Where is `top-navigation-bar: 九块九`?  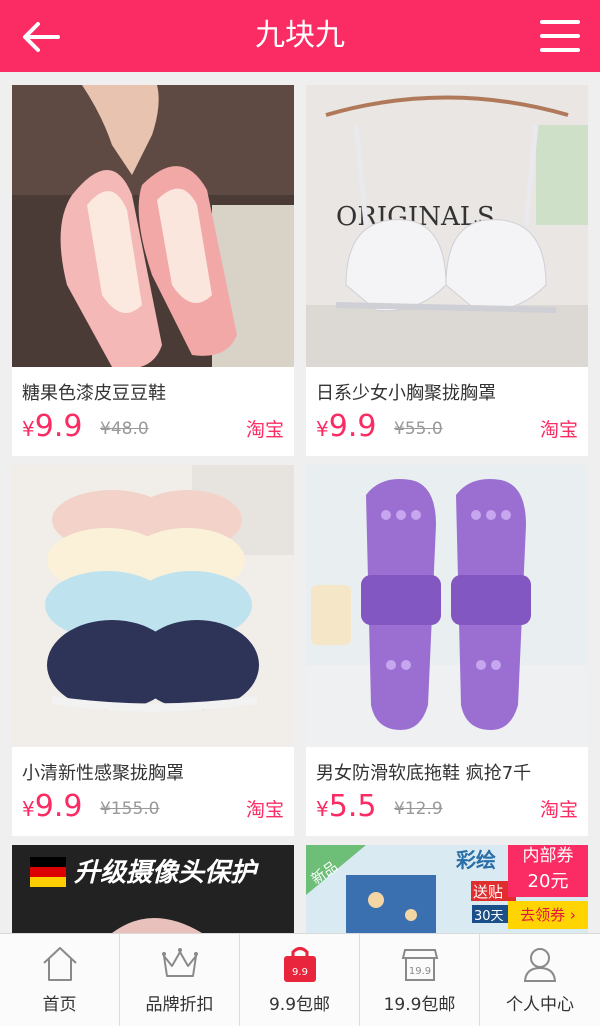
top-navigation-bar: 九块九 is located at coordinates (300, 36).